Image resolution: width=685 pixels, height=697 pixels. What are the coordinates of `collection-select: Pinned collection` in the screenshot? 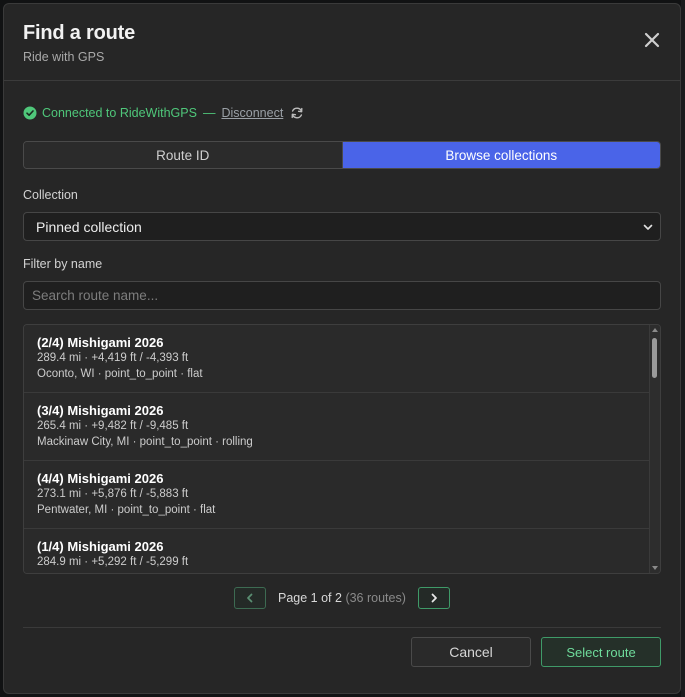 It's located at (342, 226).